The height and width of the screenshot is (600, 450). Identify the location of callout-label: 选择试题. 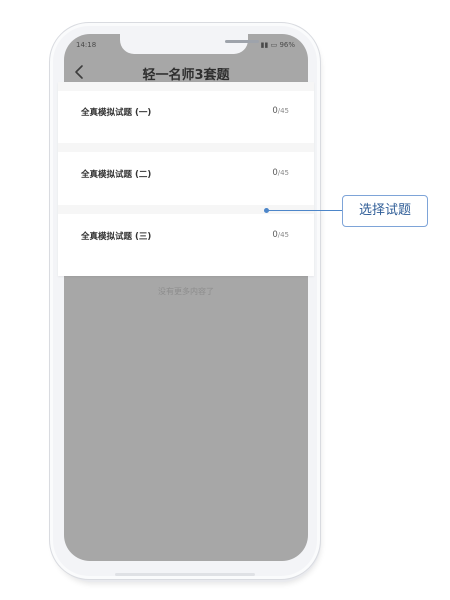
(385, 211).